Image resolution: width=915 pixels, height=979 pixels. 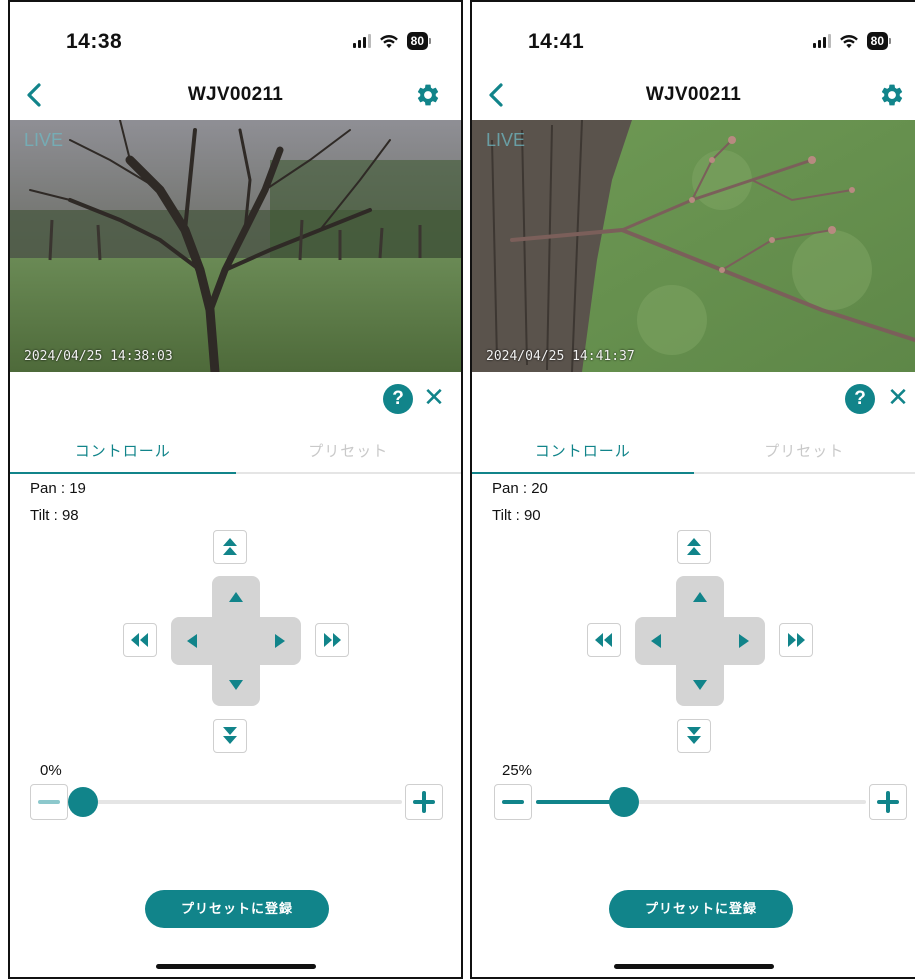 What do you see at coordinates (560, 356) in the screenshot?
I see `video-timestamp: 2024/04/25 14:41:37` at bounding box center [560, 356].